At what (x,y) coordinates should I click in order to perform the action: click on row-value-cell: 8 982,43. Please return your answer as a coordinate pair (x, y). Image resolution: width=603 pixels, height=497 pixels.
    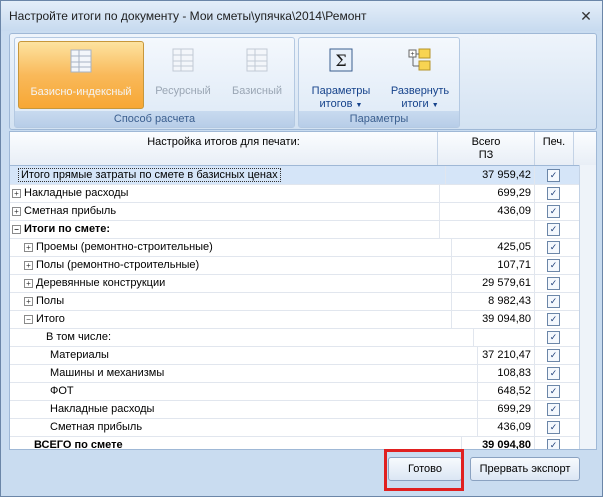
    Looking at the image, I should click on (486, 301).